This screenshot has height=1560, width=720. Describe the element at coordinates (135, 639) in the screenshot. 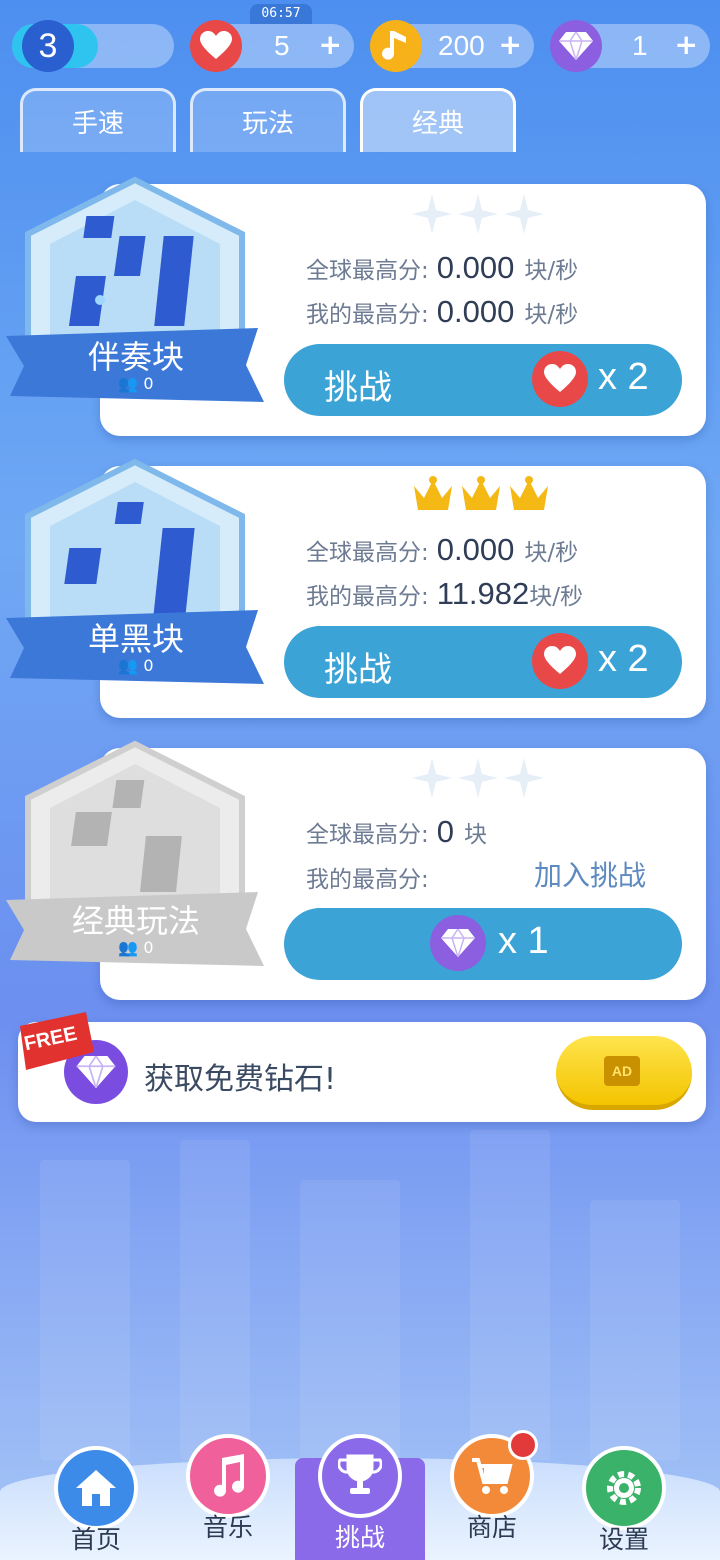

I see `mode-name: 单黑块` at that location.